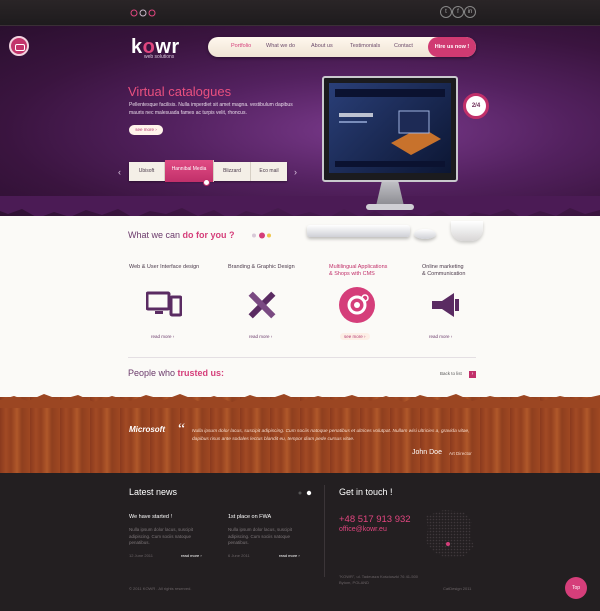 This screenshot has width=600, height=611. Describe the element at coordinates (160, 588) in the screenshot. I see `copyright: © 2011 KOWR . All rights reserved.` at that location.